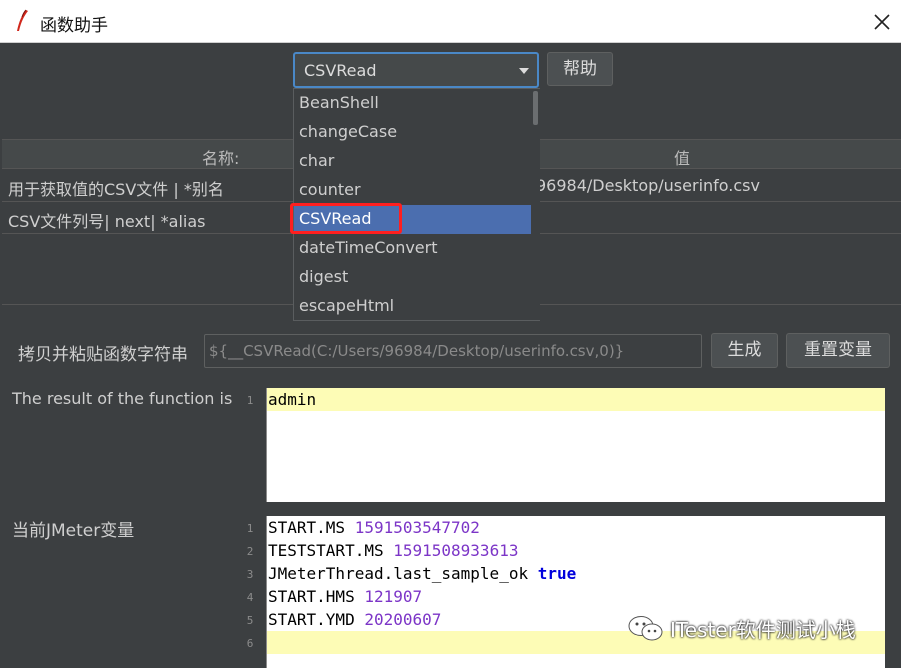 The height and width of the screenshot is (668, 901). What do you see at coordinates (838, 350) in the screenshot?
I see `reset-variables-button: 重置变量` at bounding box center [838, 350].